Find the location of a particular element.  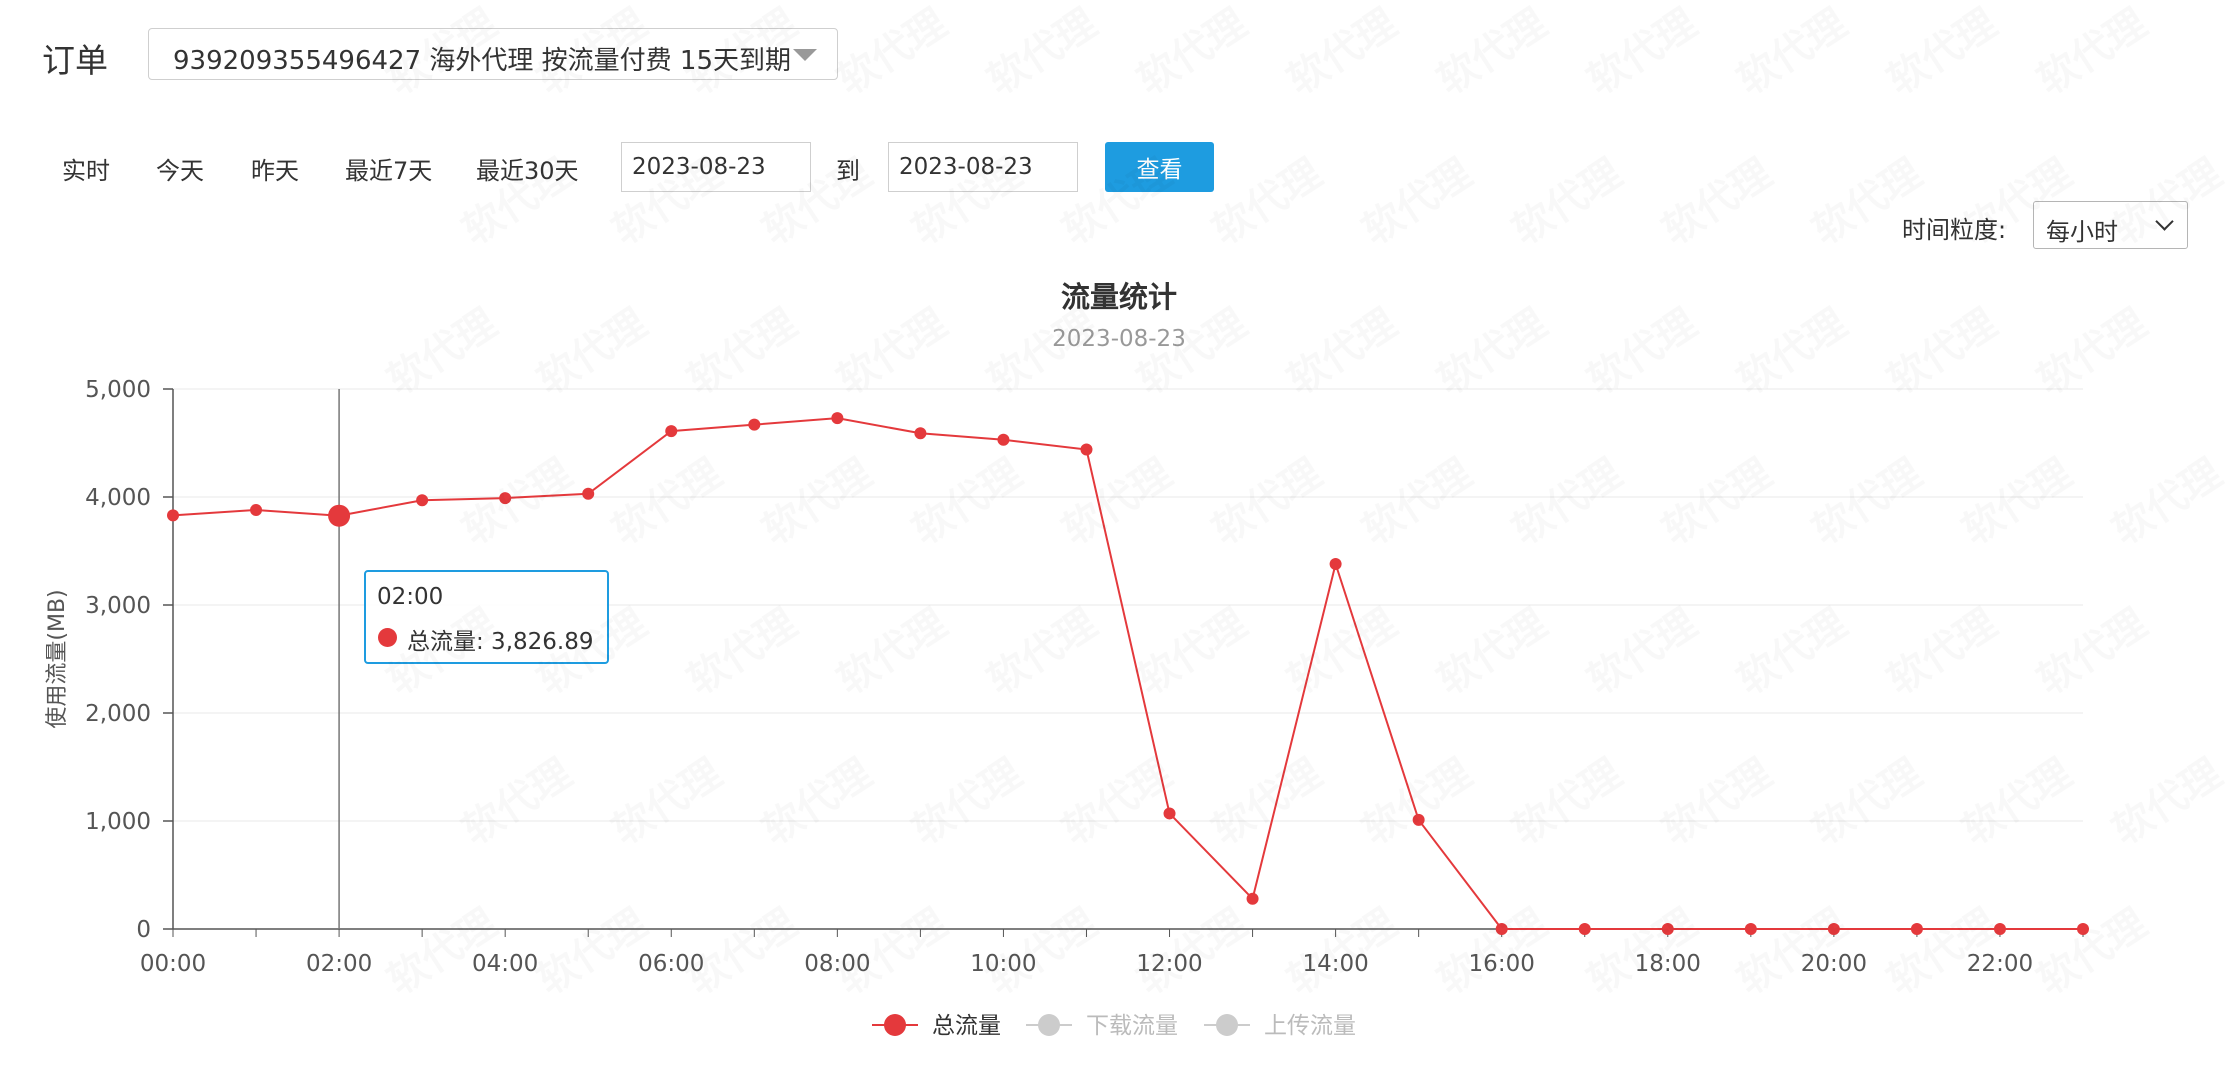

y-axis-title: 使用流量(MB) is located at coordinates (57, 658).